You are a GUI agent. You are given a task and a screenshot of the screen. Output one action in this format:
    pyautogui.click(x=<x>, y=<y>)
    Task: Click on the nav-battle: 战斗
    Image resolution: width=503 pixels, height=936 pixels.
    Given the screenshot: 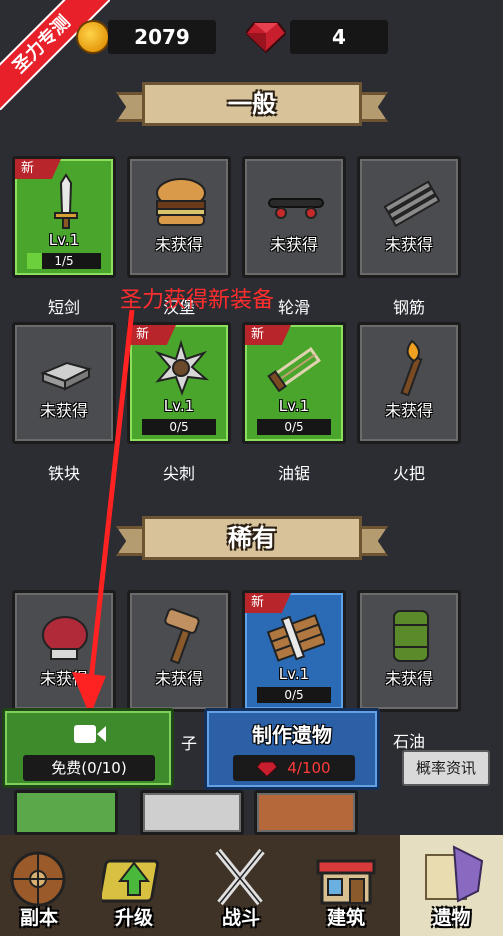 What is the action you would take?
    pyautogui.click(x=241, y=885)
    